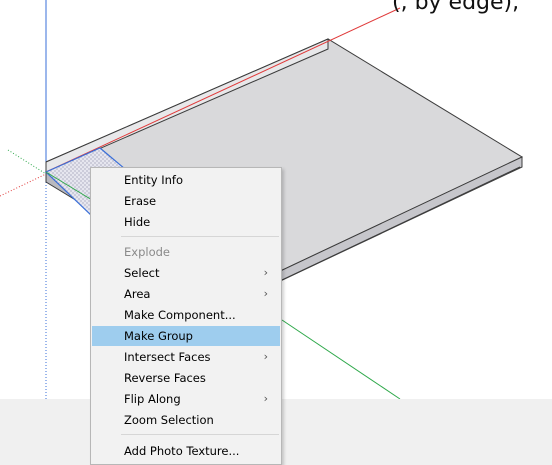  What do you see at coordinates (153, 180) in the screenshot?
I see `menu-item-label: Entity Info` at bounding box center [153, 180].